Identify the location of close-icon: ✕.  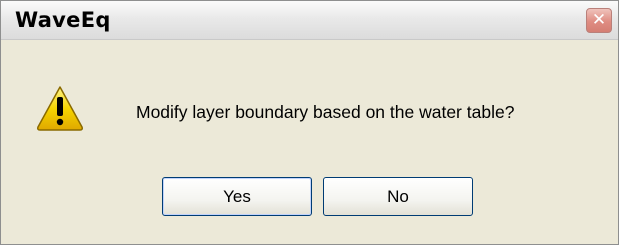
(599, 20).